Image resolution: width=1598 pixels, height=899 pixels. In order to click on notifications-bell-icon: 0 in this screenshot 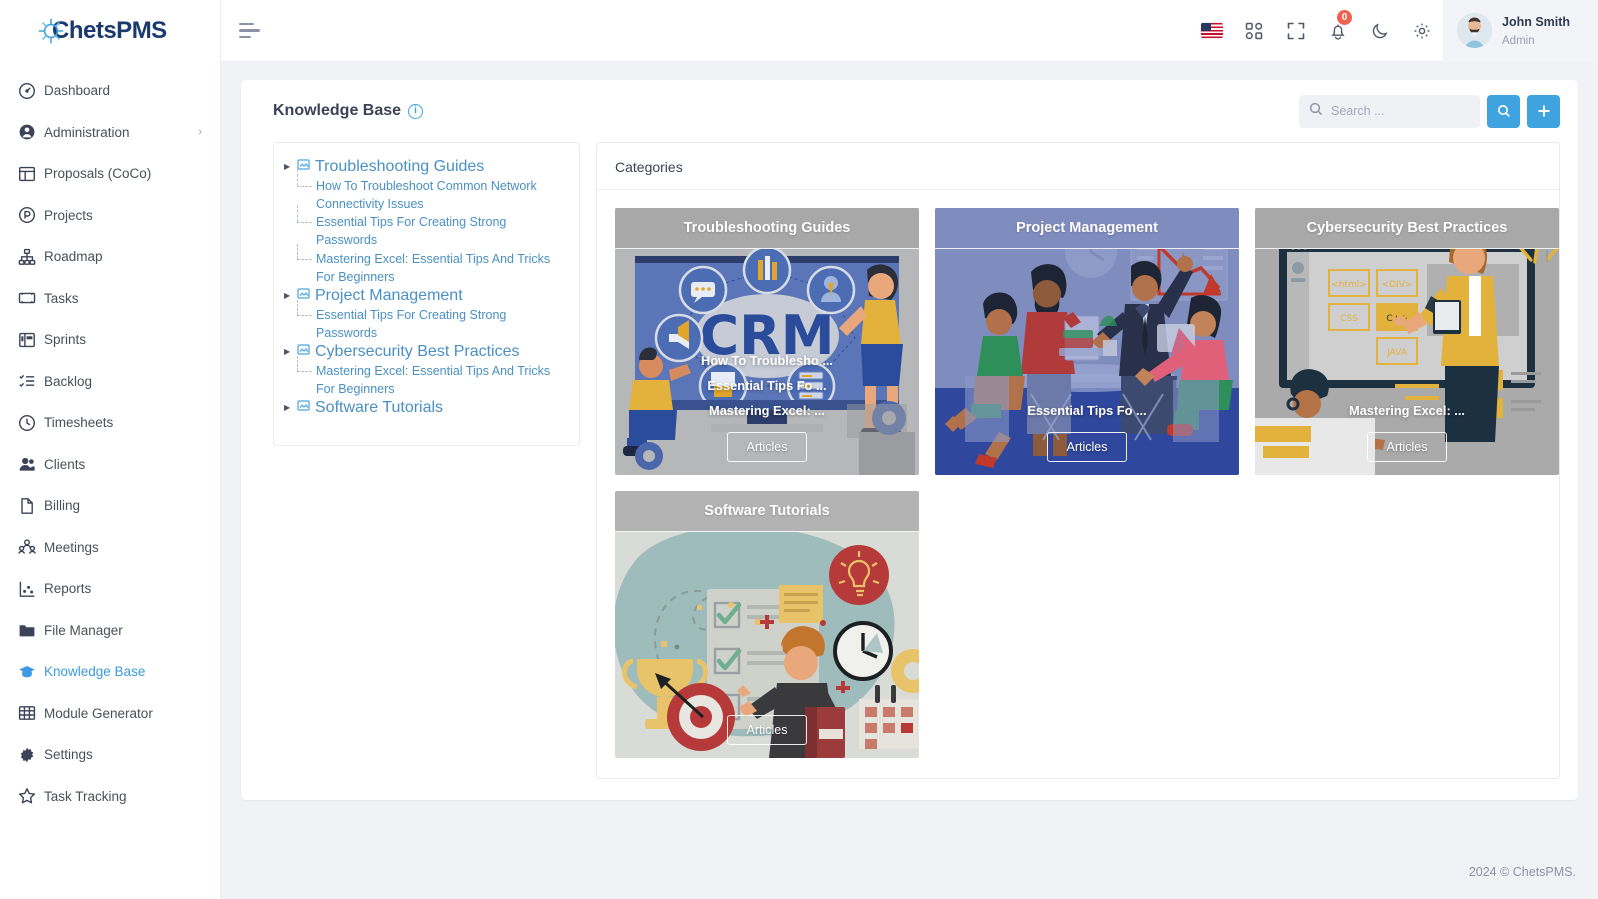, I will do `click(1338, 31)`.